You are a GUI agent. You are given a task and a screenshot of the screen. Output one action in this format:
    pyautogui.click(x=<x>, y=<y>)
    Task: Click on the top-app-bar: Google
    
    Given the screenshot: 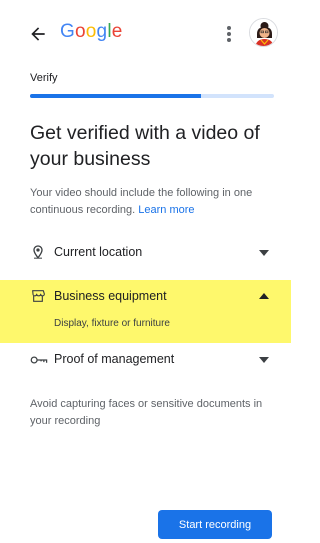 What is the action you would take?
    pyautogui.click(x=145, y=34)
    